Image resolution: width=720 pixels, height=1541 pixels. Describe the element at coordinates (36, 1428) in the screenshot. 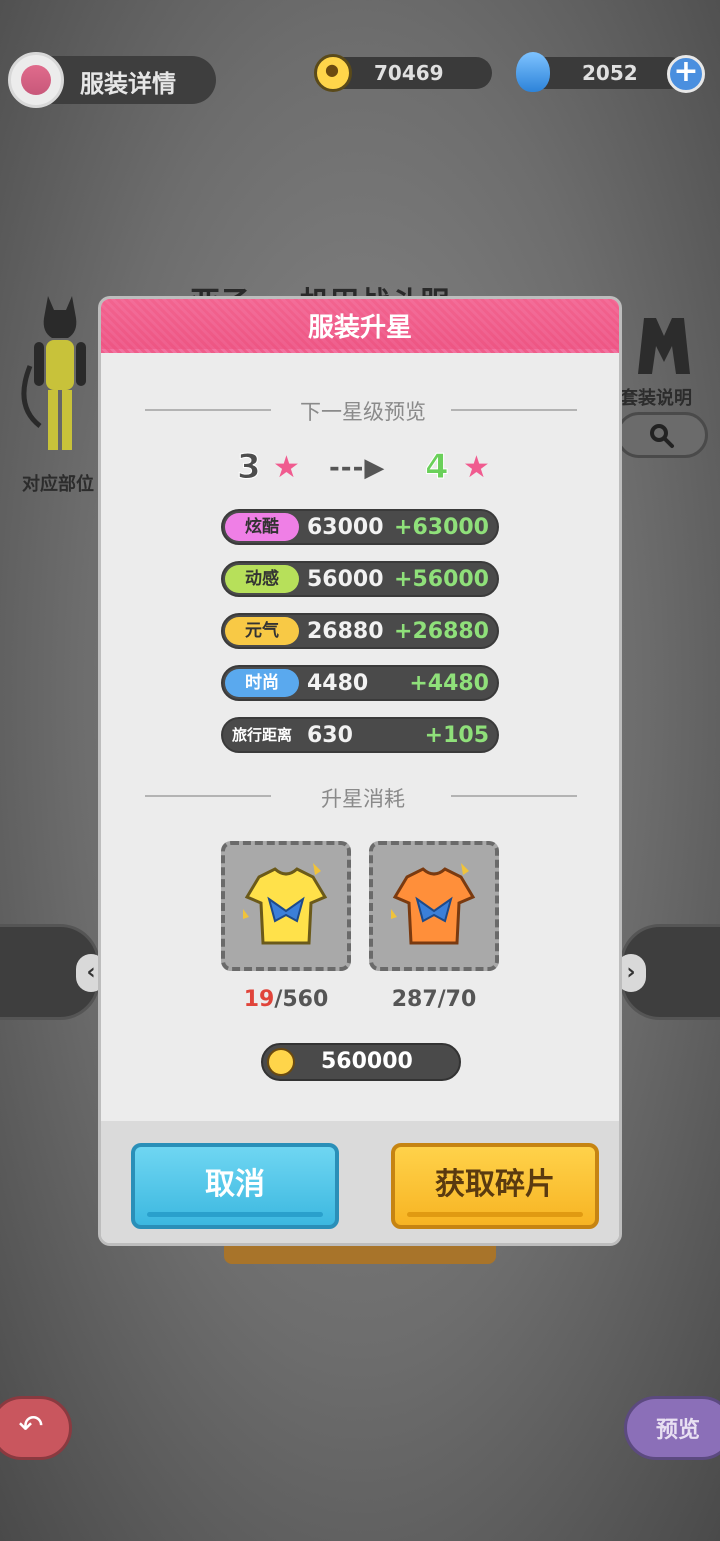

I see `back-button: ↶` at that location.